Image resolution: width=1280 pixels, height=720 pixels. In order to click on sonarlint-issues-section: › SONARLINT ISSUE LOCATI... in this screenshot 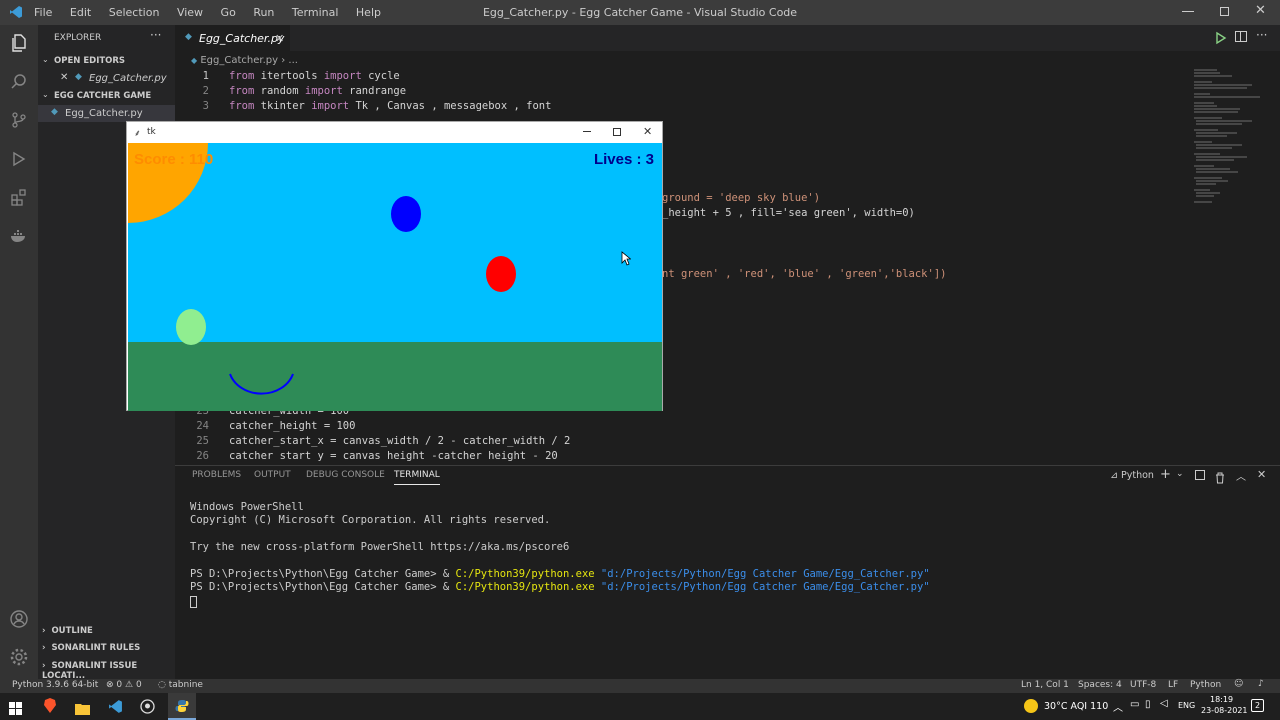, I will do `click(108, 671)`.